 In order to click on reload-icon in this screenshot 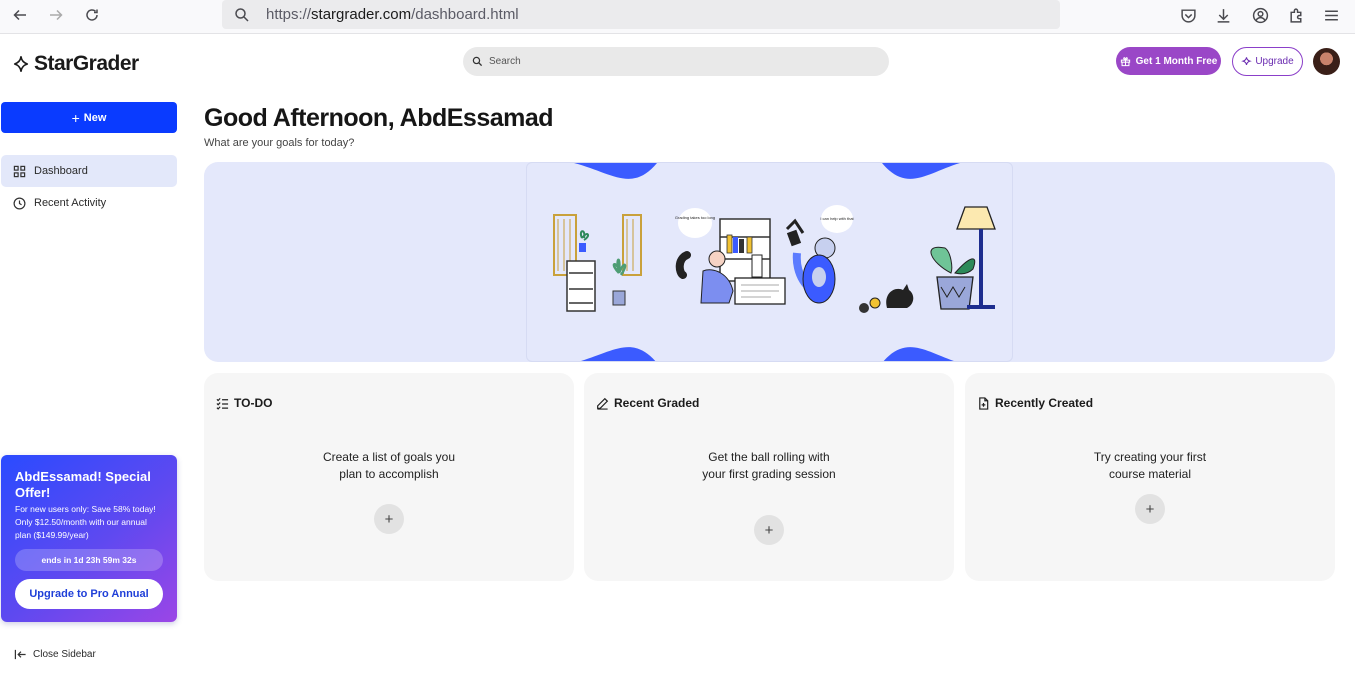, I will do `click(92, 15)`.